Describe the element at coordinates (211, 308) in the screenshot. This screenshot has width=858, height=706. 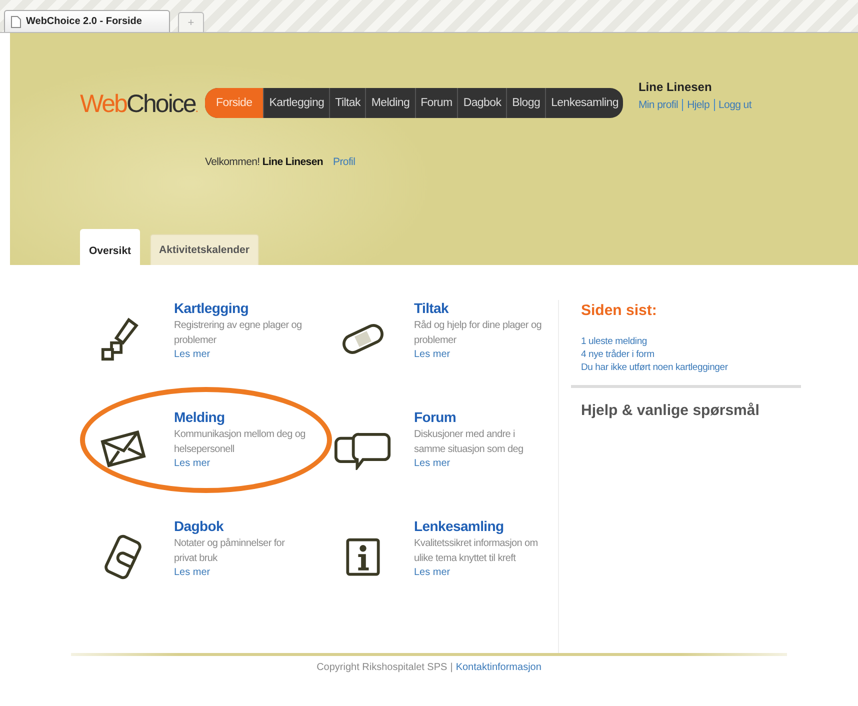
I see `module-title-link: Kartlegging` at that location.